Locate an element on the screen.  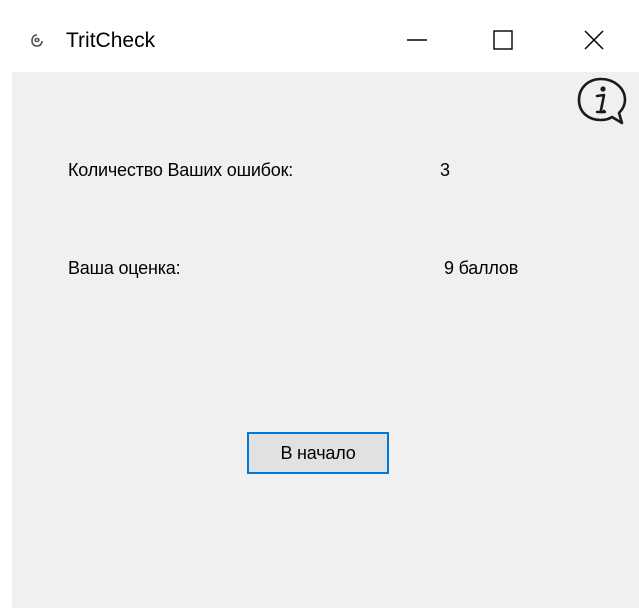
title-bar: TritCheck is located at coordinates (319, 36).